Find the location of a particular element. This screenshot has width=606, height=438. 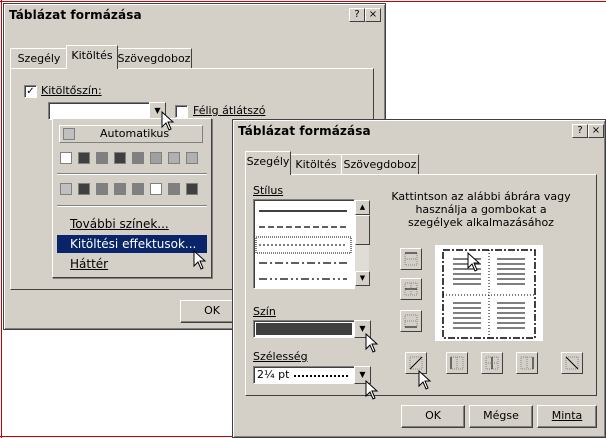

half-transparent-checkbox is located at coordinates (181, 111).